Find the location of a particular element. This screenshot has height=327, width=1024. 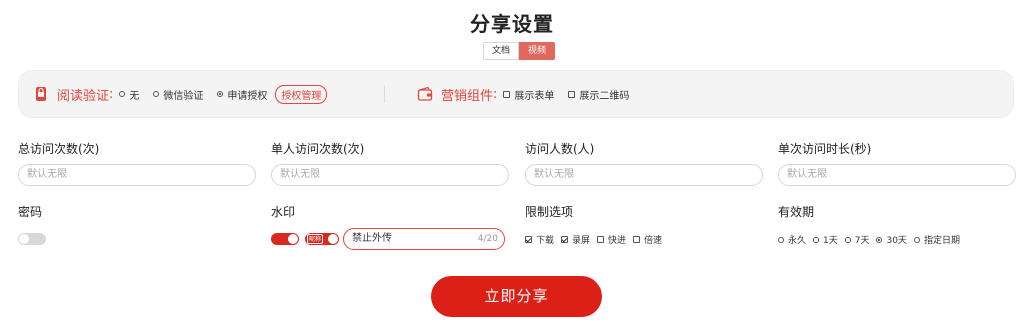

read-verify-group: 阅读验证 : 无 微信验证 申请授权 授权管理 is located at coordinates (180, 94).